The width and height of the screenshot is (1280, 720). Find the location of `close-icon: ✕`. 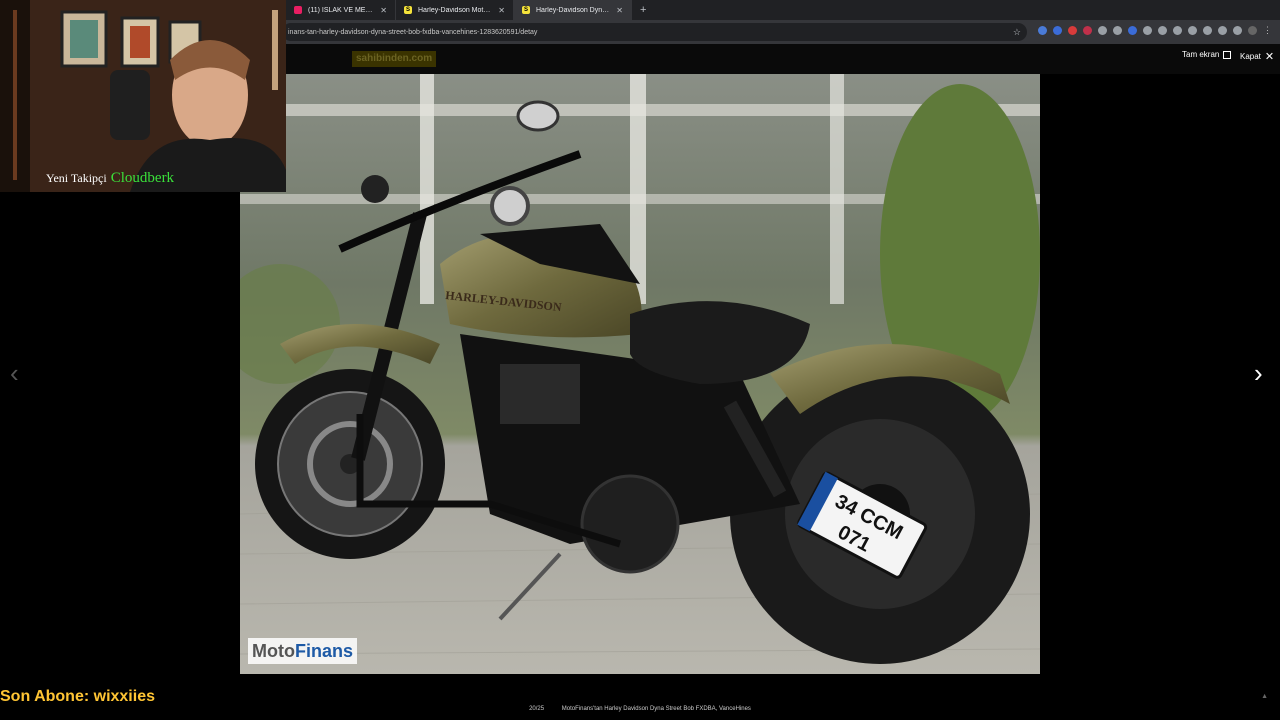

close-icon: ✕ is located at coordinates (1269, 57).